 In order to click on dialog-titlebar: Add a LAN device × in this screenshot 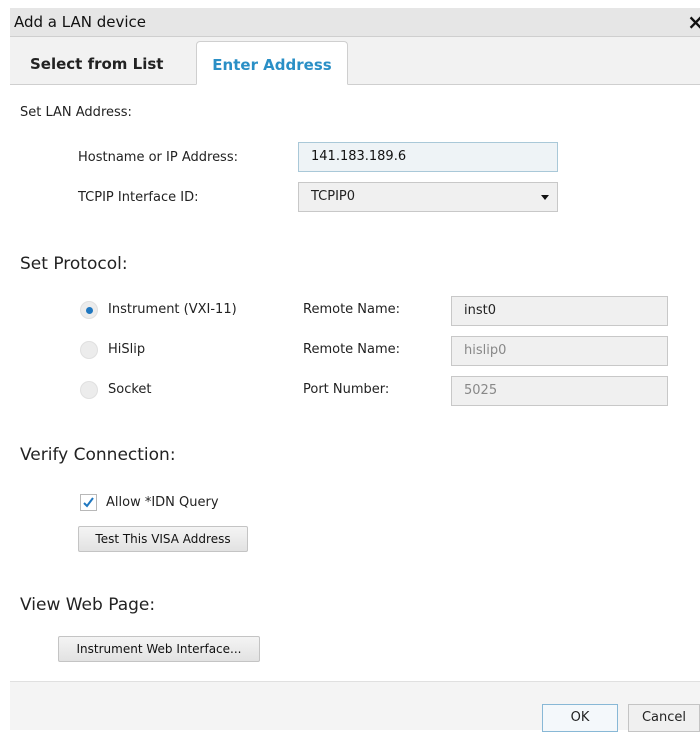, I will do `click(355, 22)`.